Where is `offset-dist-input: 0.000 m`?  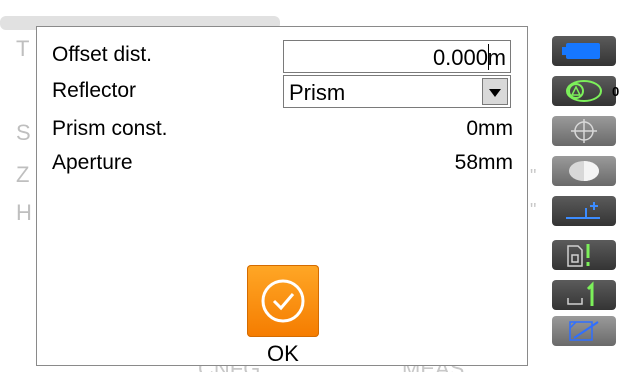 offset-dist-input: 0.000 m is located at coordinates (397, 56).